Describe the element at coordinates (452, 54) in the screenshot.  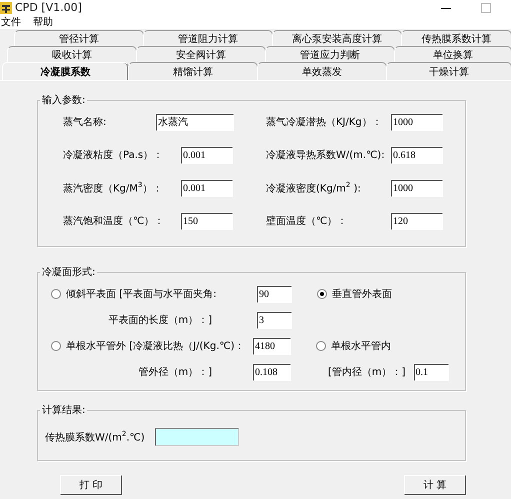
I see `tab: 单位换算` at that location.